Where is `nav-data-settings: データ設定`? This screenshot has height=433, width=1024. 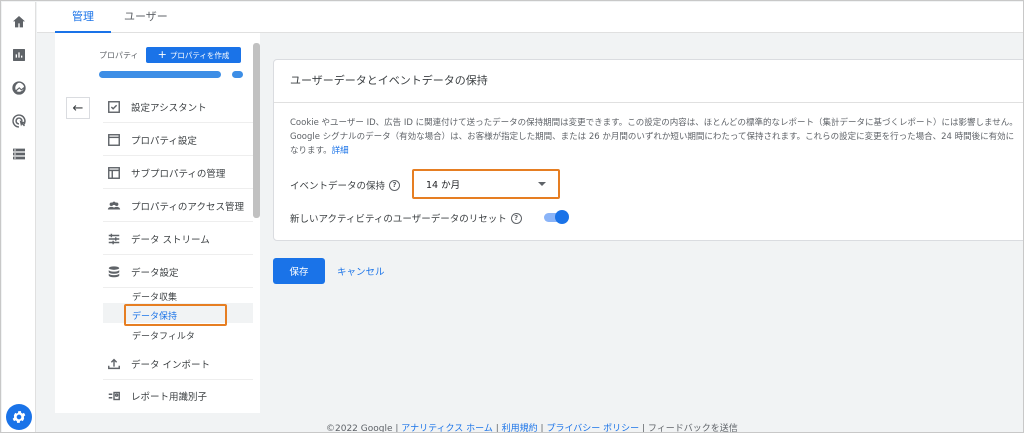
nav-data-settings: データ設定 is located at coordinates (178, 272).